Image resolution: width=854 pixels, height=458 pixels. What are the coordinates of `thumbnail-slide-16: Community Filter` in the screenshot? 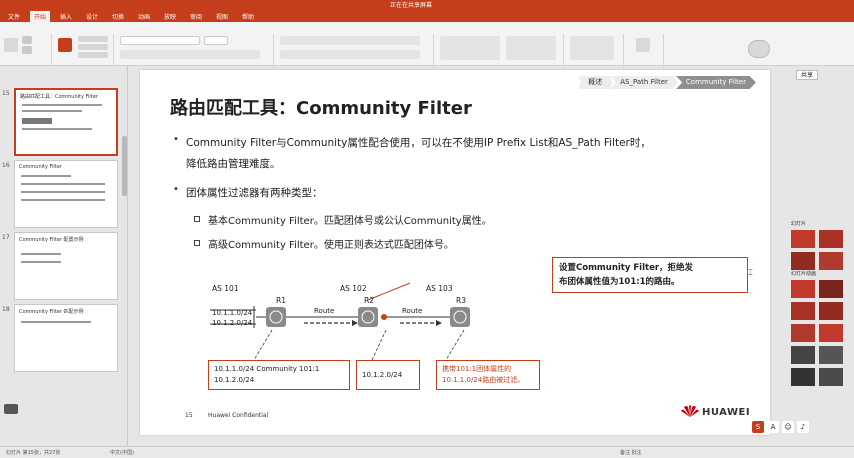 It's located at (66, 194).